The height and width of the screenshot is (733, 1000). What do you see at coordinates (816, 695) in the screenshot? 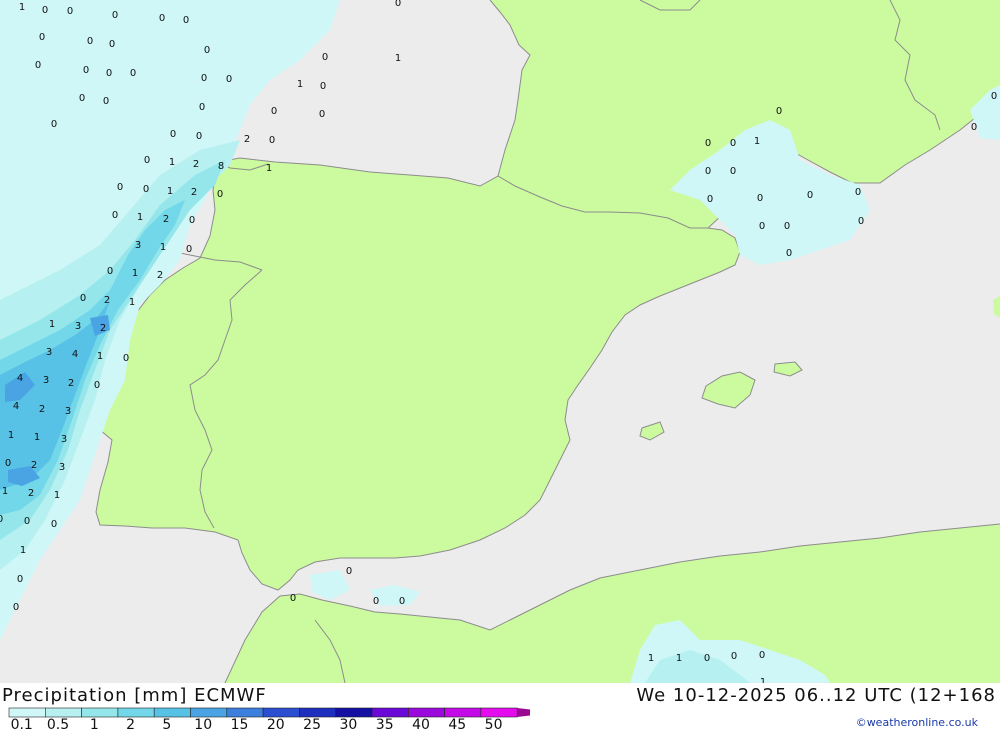
I see `map-datetime: We 10-12-2025 06..12 UTC (12+168` at bounding box center [816, 695].